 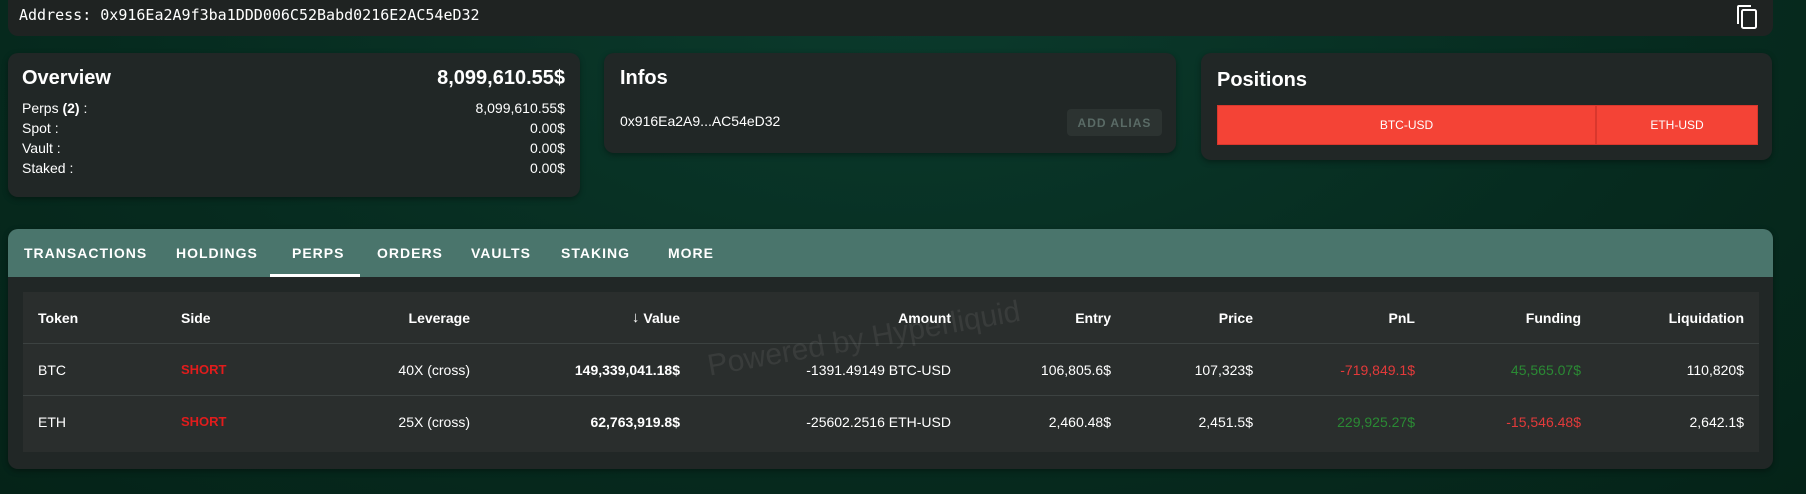 I want to click on cell-pnl: -719,849.1$, so click(x=1377, y=369).